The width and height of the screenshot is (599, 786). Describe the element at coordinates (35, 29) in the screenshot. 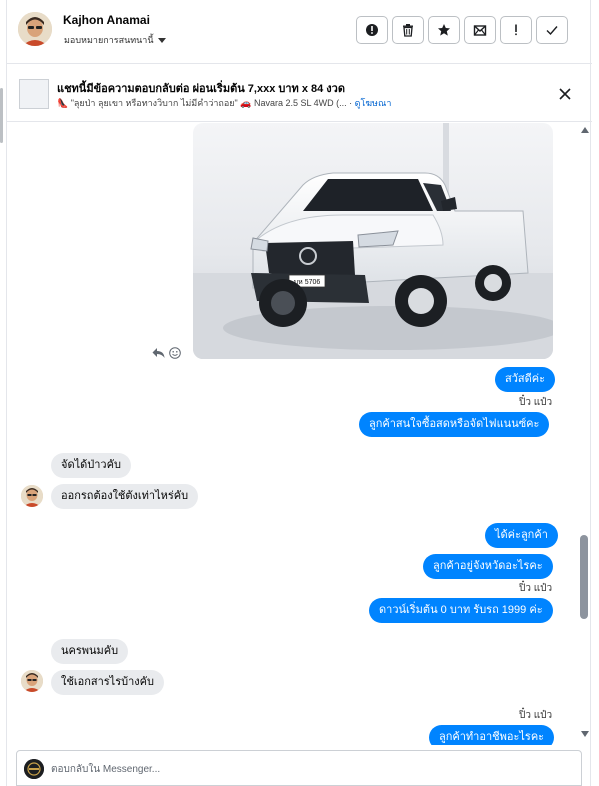

I see `avatar` at that location.